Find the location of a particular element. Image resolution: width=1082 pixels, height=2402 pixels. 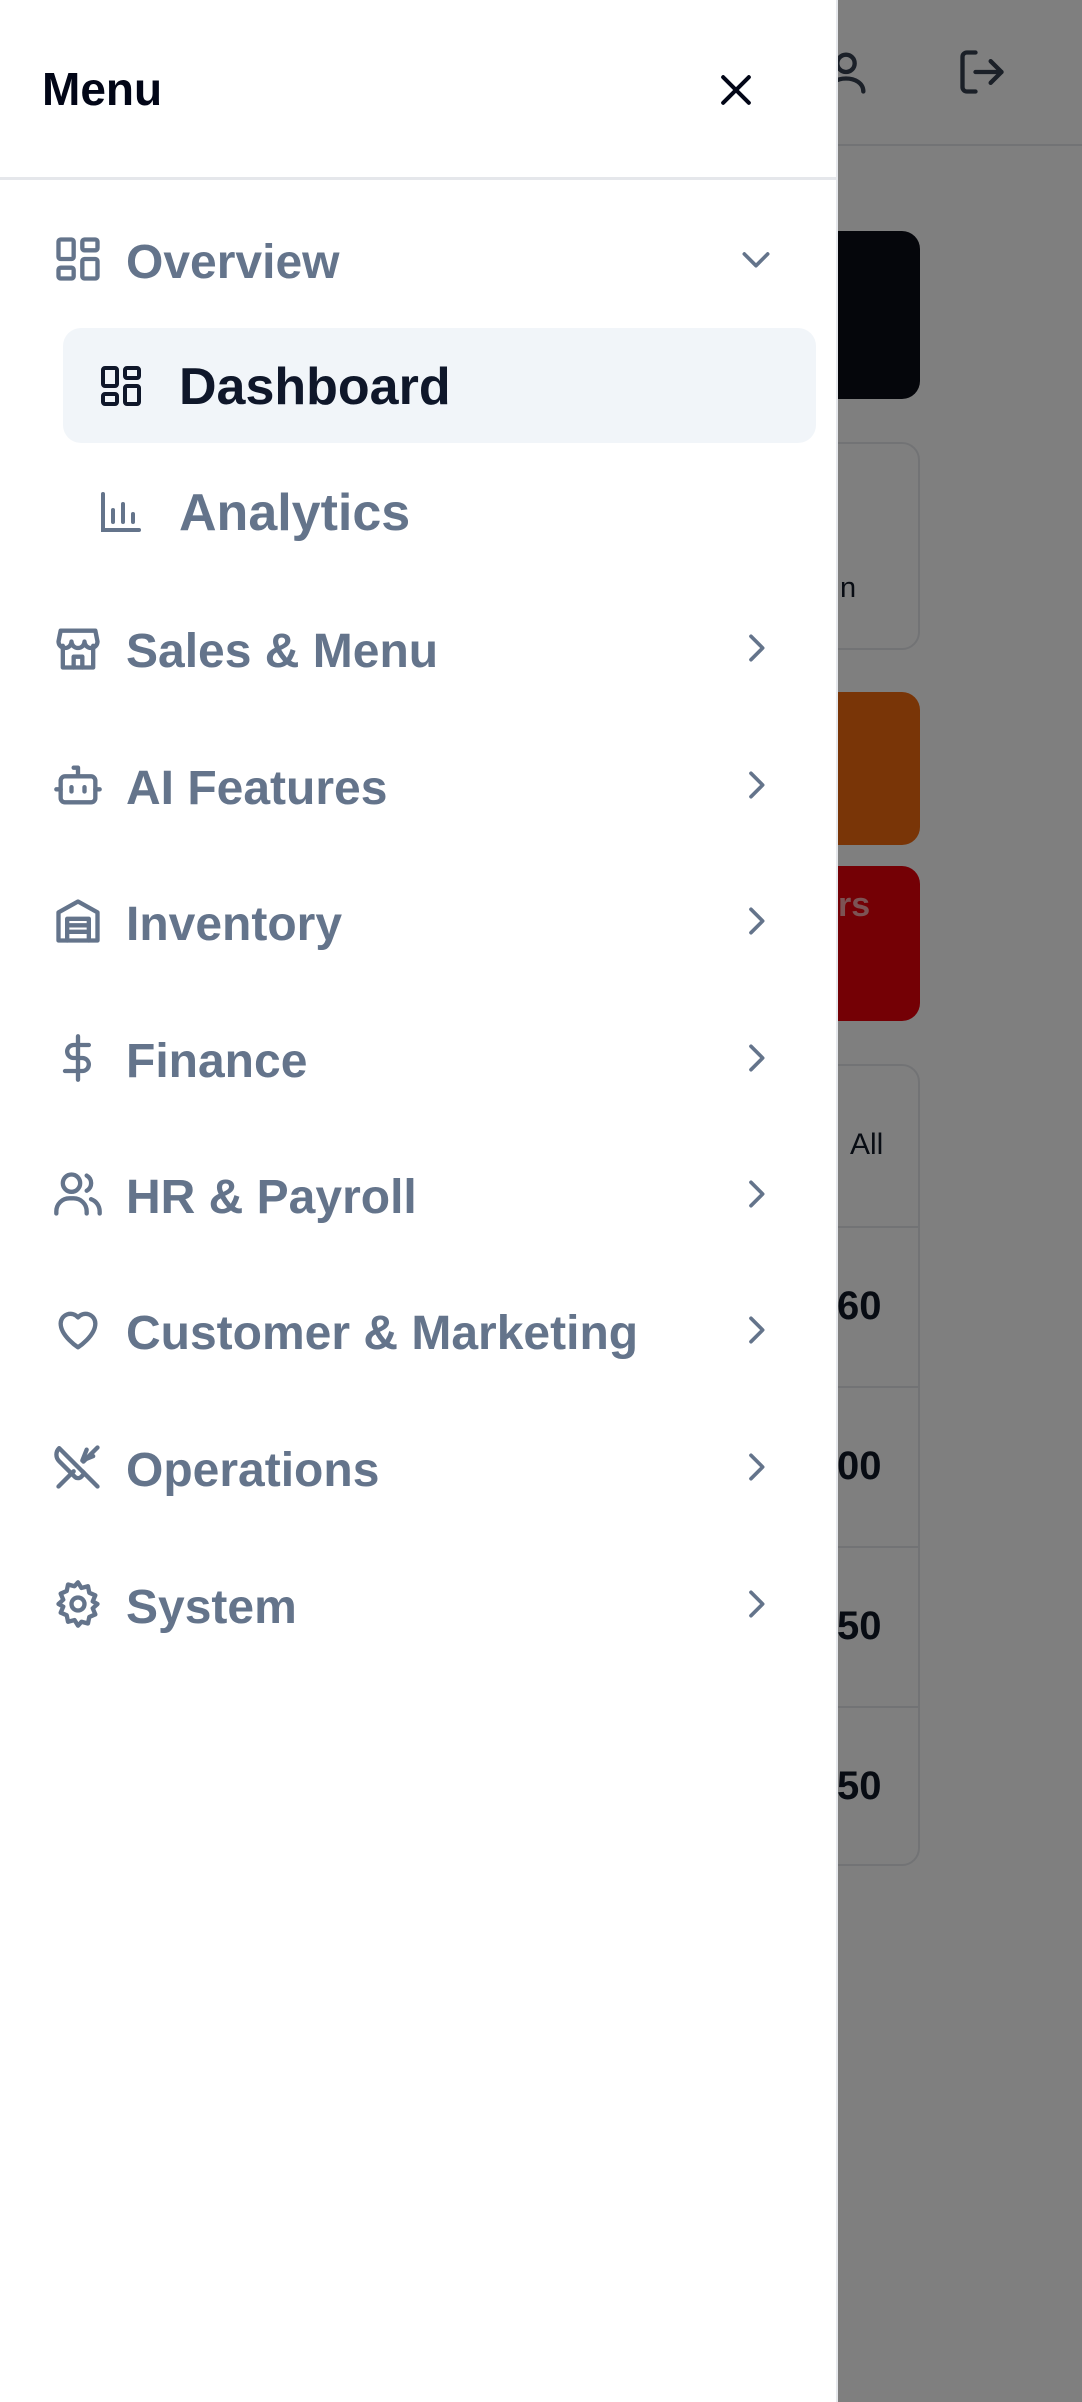

utensils-crossed-icon is located at coordinates (78, 1467).